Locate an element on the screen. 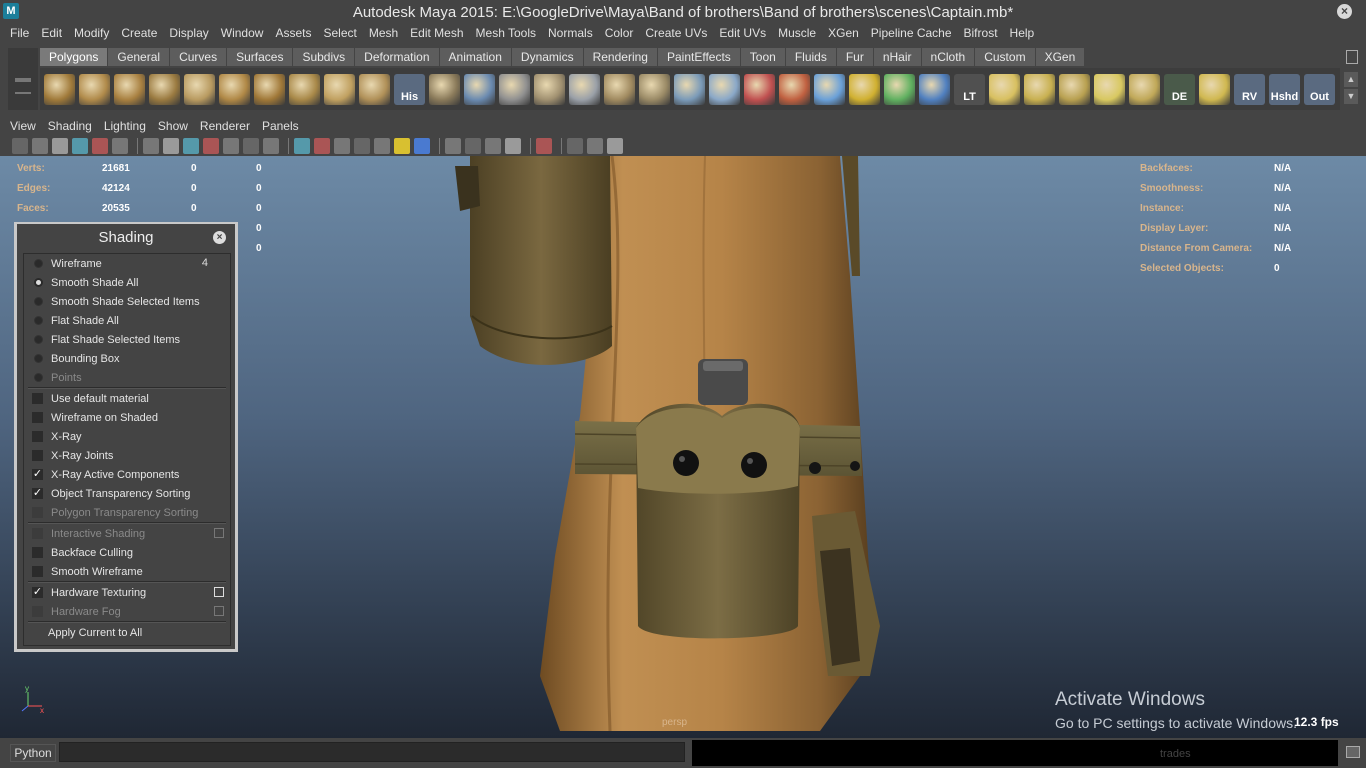  shelf-handle is located at coordinates (23, 79).